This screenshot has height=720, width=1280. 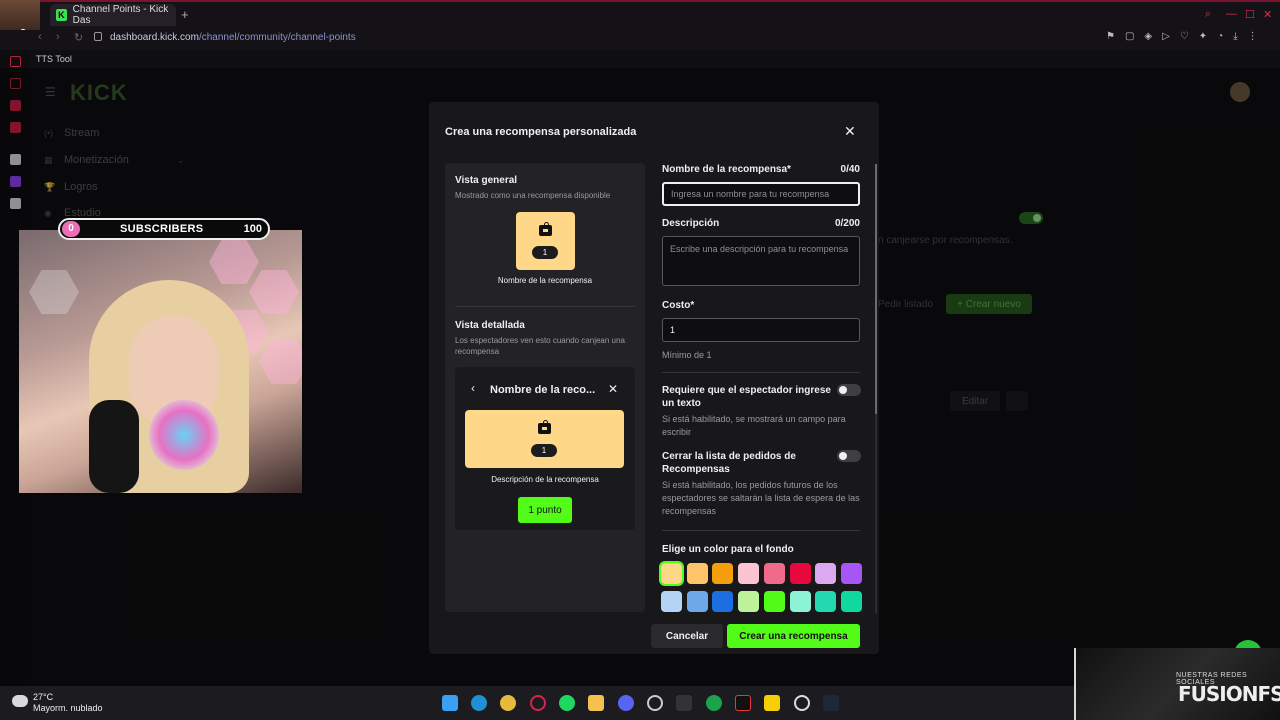 I want to click on xbox-icon, so click(x=714, y=703).